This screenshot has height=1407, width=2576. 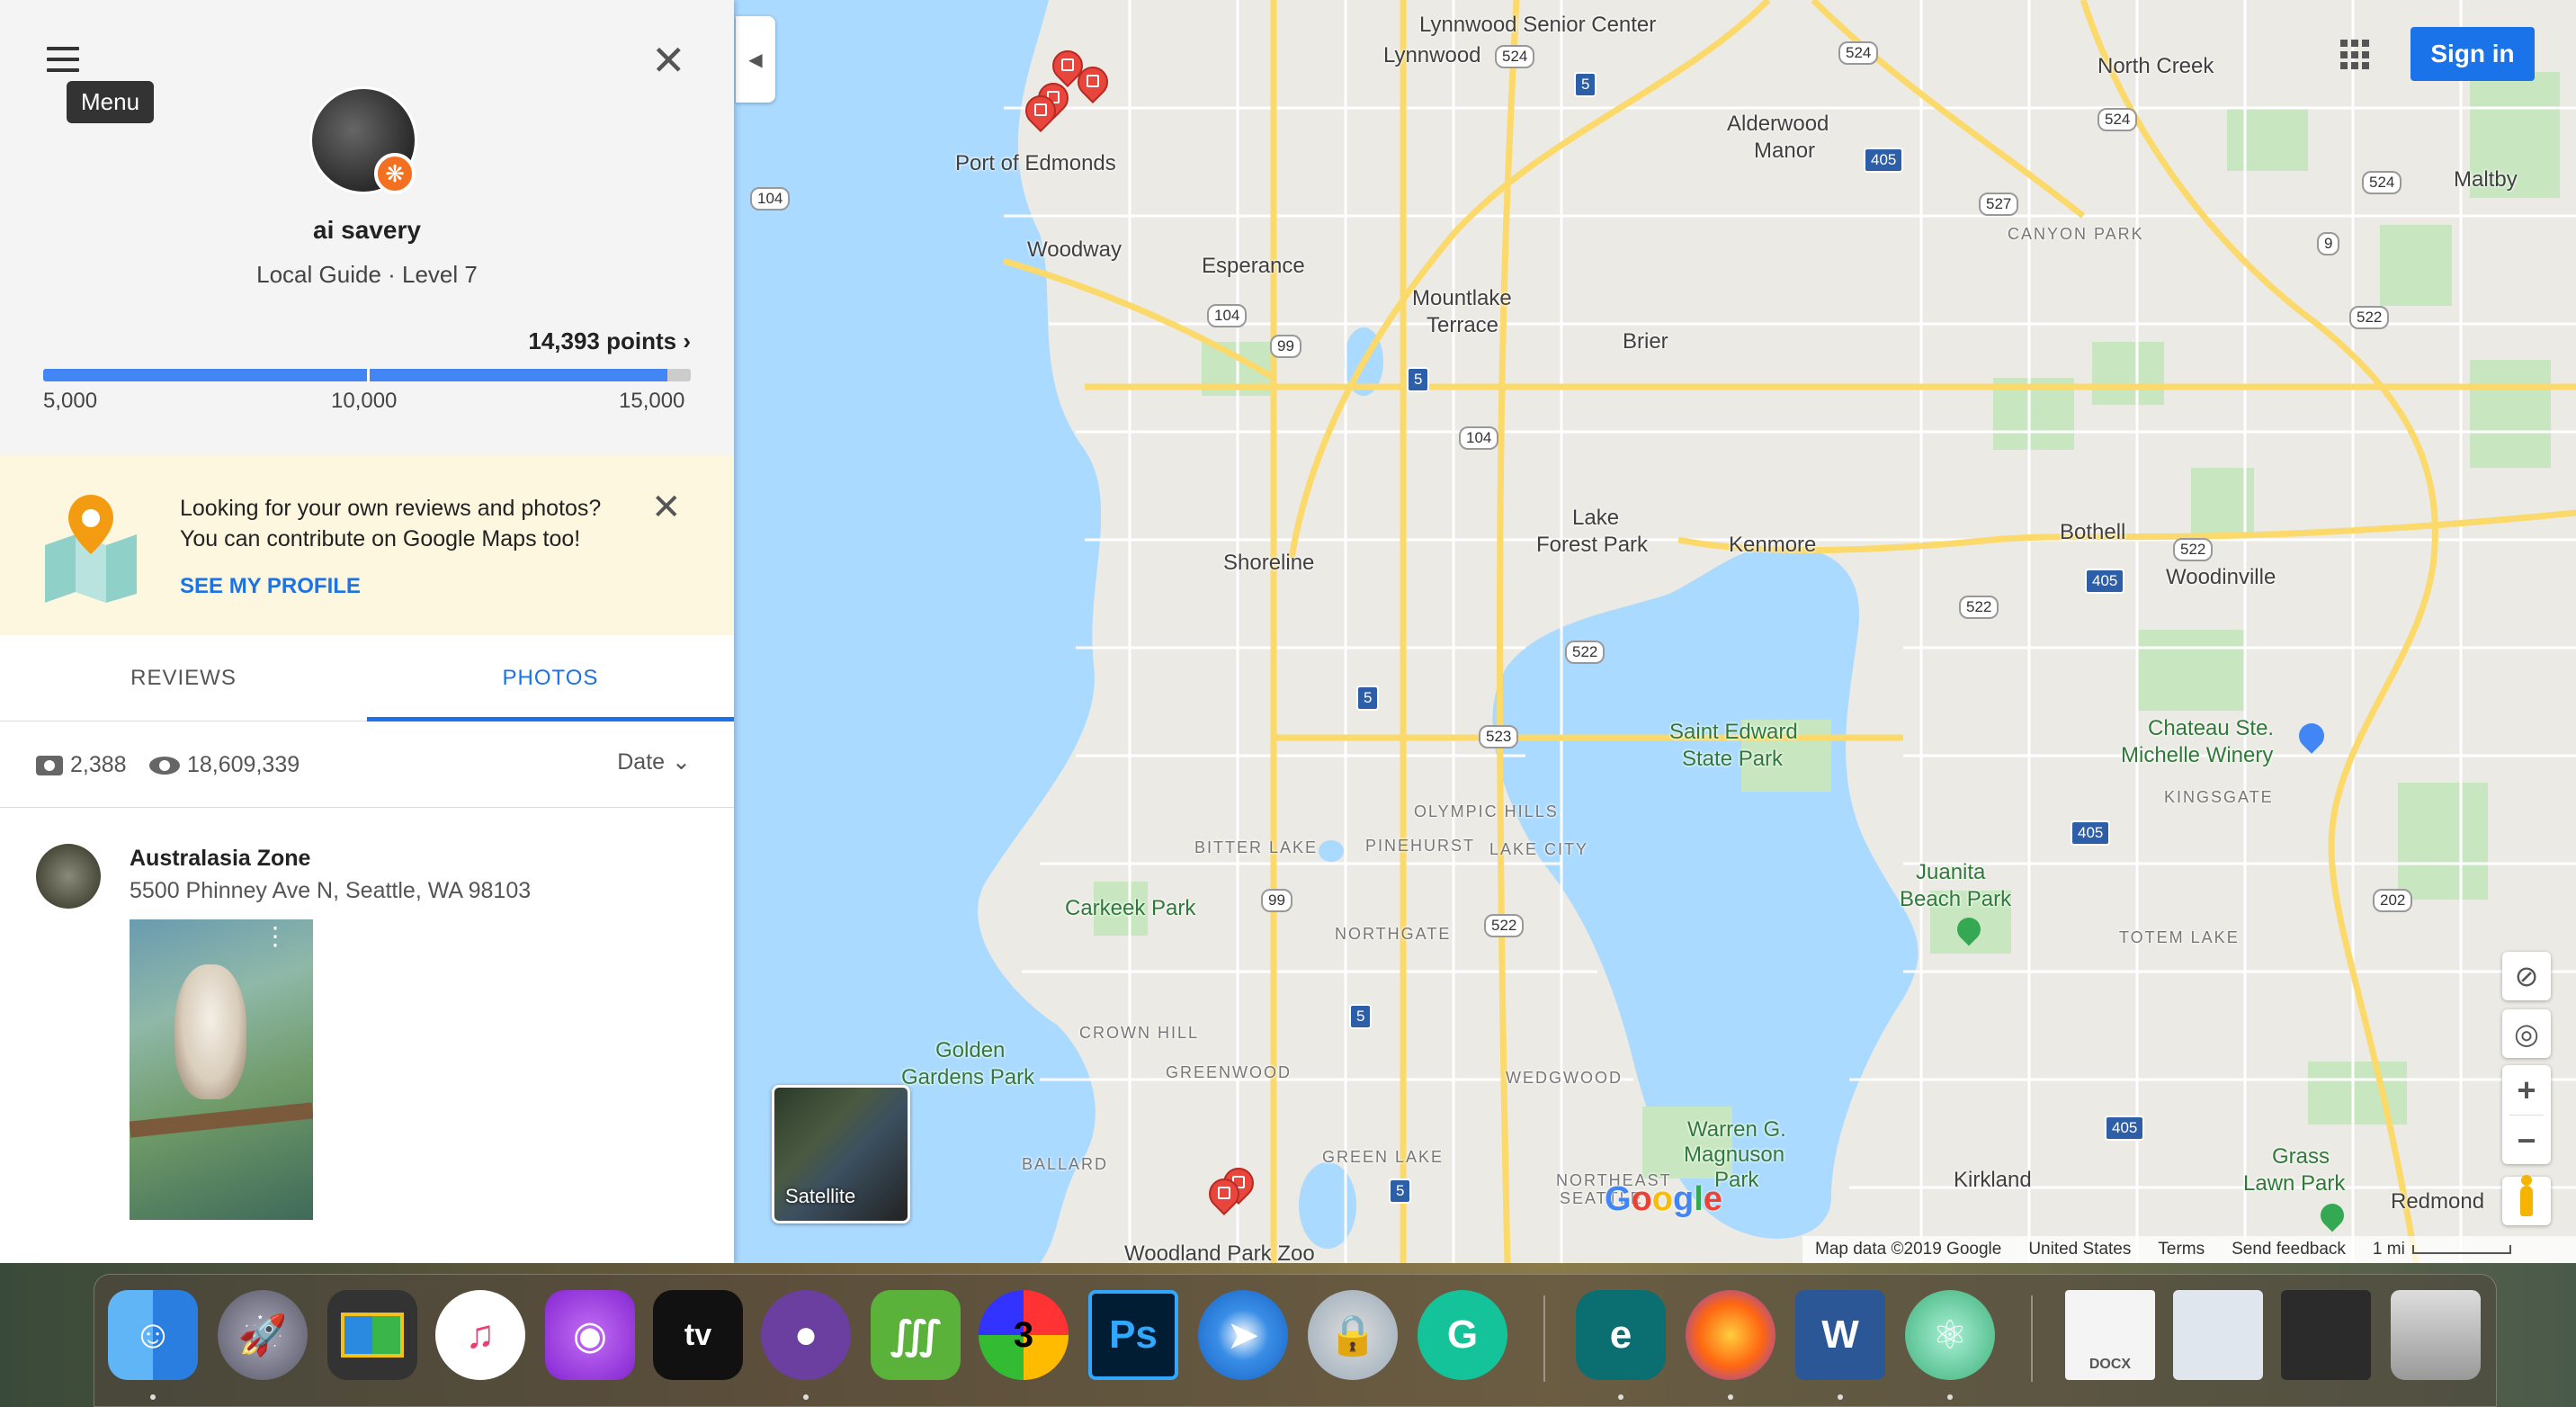 What do you see at coordinates (270, 587) in the screenshot?
I see `see-my-profile-link: SEE MY PROFILE` at bounding box center [270, 587].